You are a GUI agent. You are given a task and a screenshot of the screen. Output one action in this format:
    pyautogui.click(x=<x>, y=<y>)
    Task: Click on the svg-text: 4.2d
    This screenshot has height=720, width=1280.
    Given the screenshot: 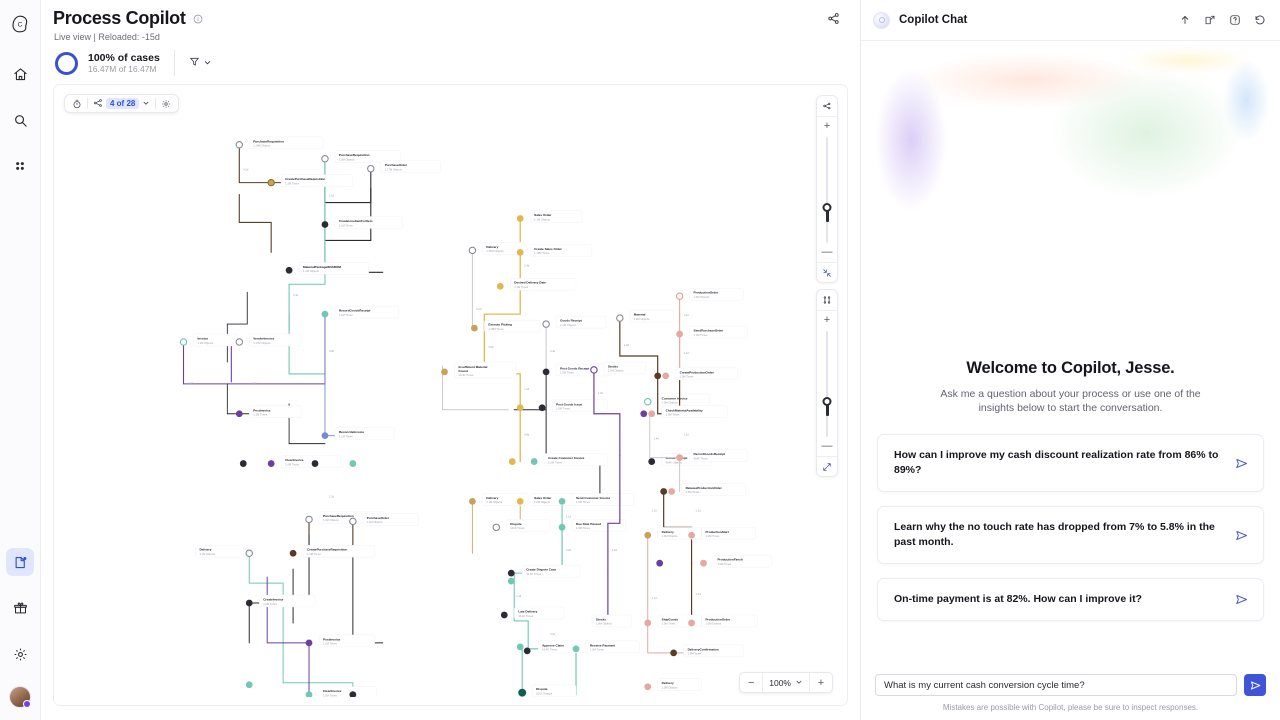 What is the action you would take?
    pyautogui.click(x=569, y=550)
    